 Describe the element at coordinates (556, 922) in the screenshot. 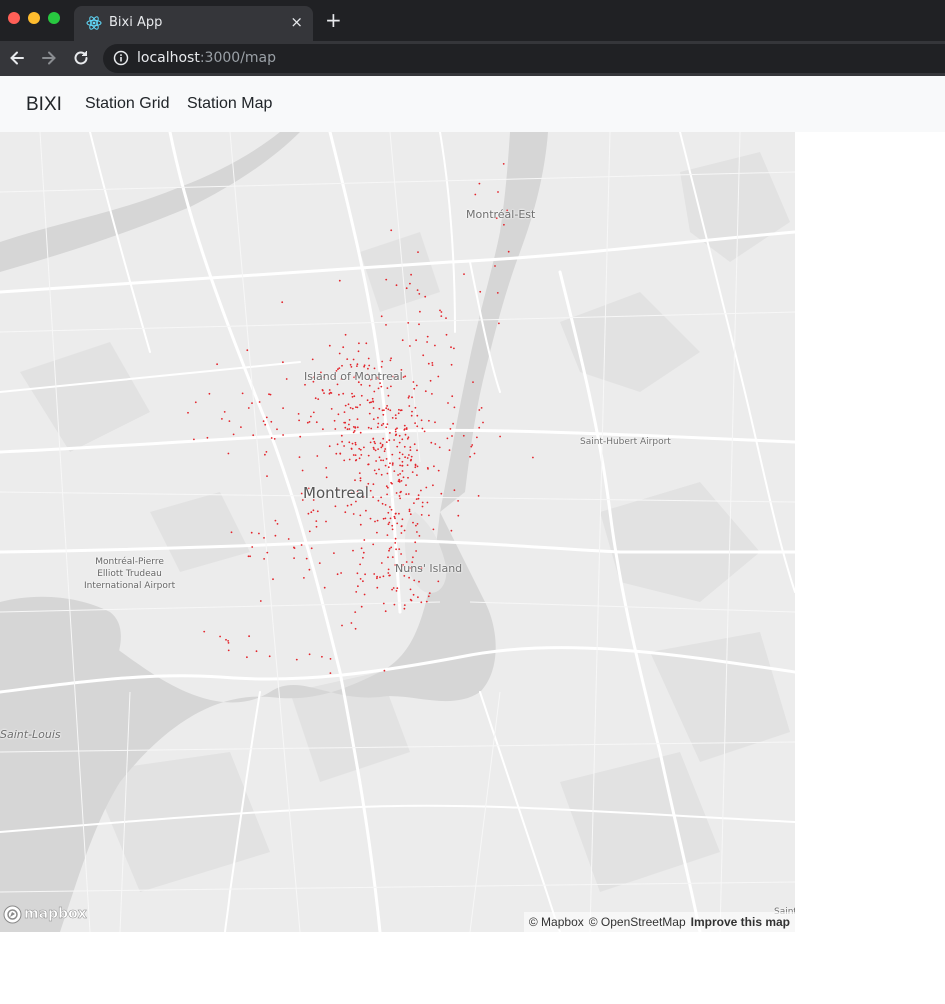

I see `attribution-mapbox-link: © Mapbox` at that location.